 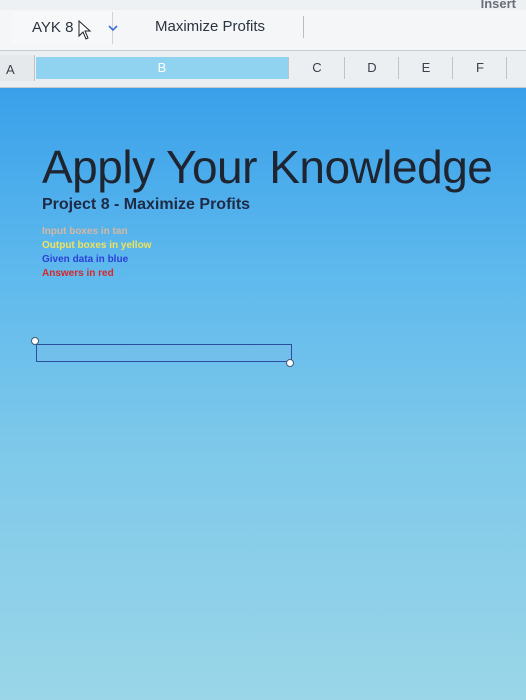 I want to click on column-header-d: D, so click(x=372, y=68).